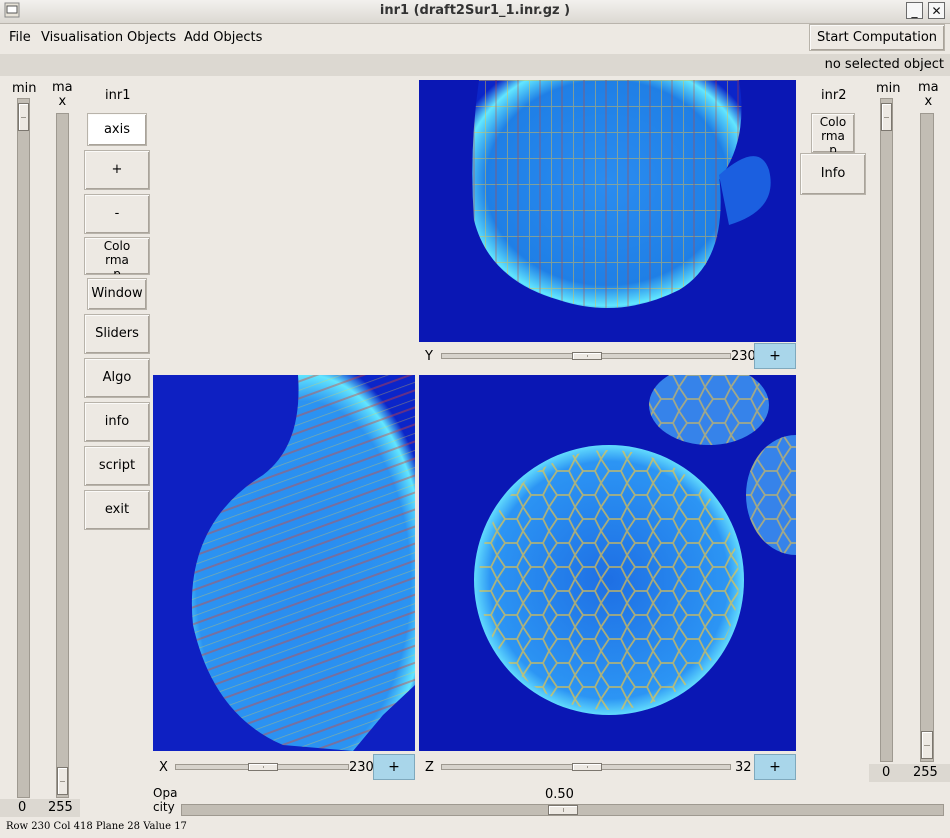  What do you see at coordinates (429, 356) in the screenshot?
I see `y-axis-label: Y` at bounding box center [429, 356].